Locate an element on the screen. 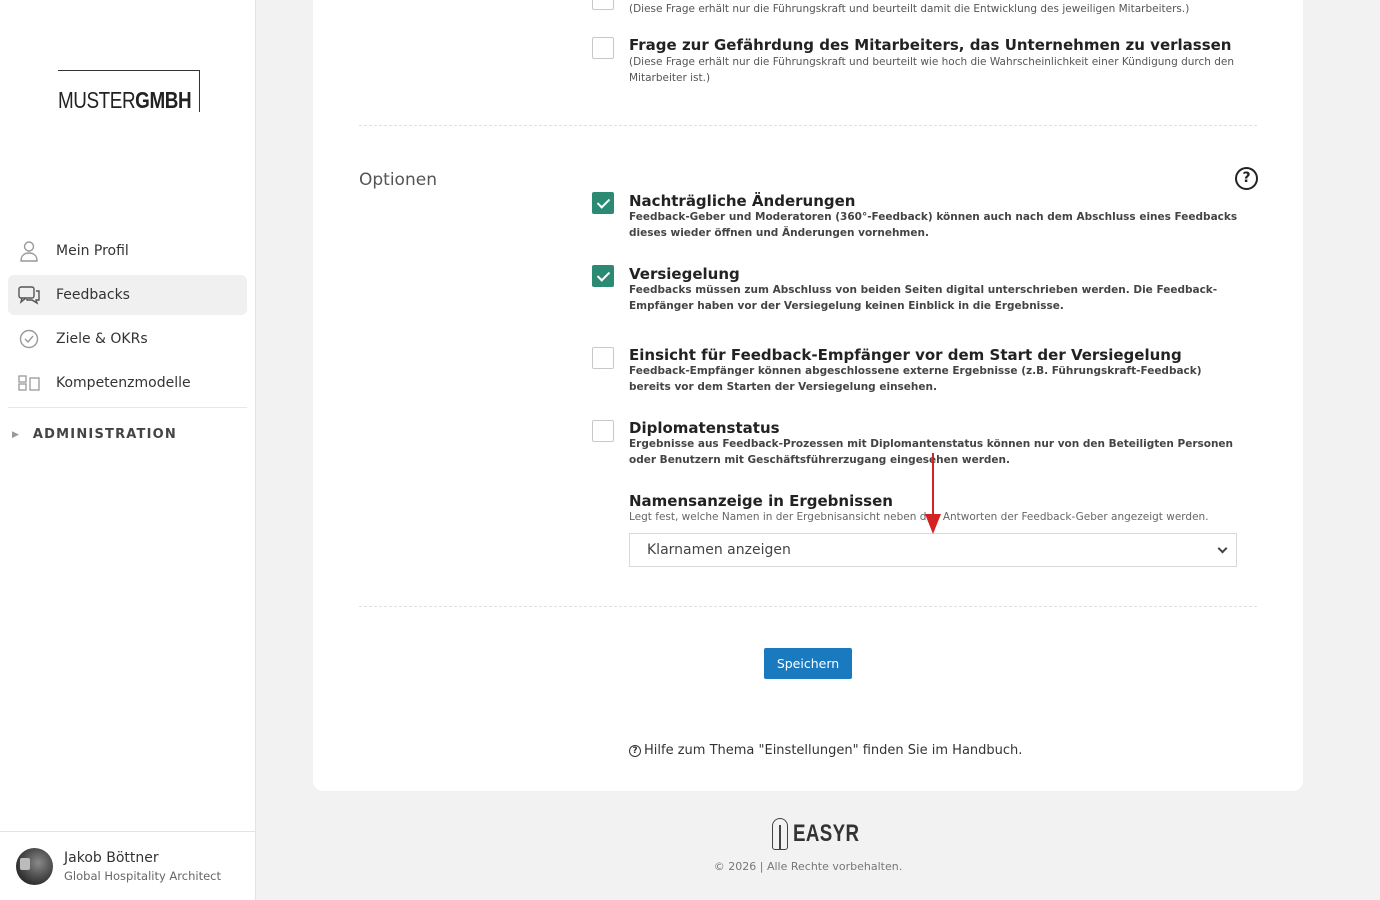 The height and width of the screenshot is (900, 1380). easyr-mark-icon is located at coordinates (780, 834).